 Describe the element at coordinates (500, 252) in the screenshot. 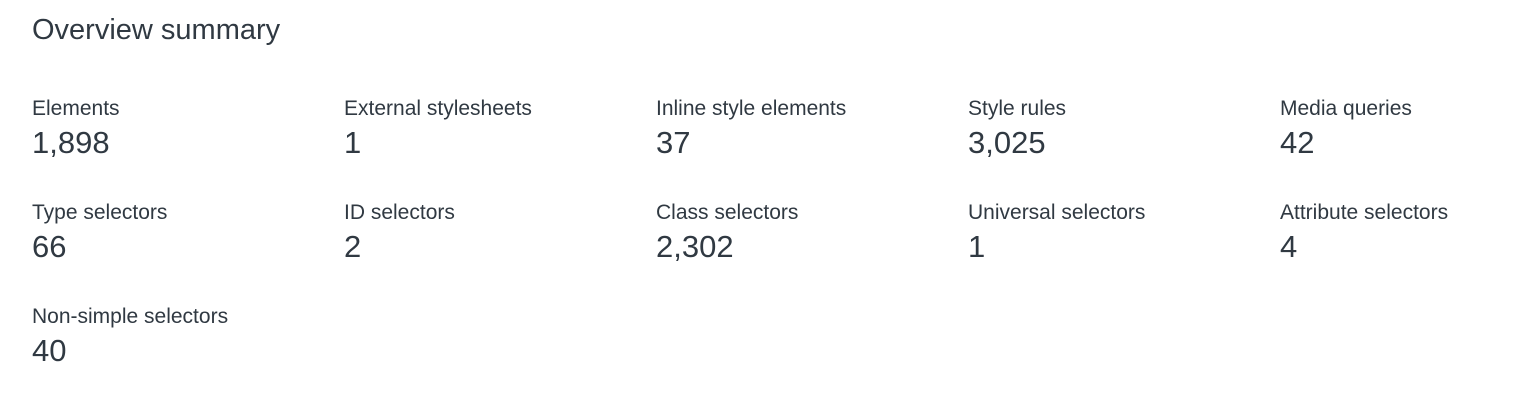

I see `stat-id-selectors: ID selectors 2` at that location.